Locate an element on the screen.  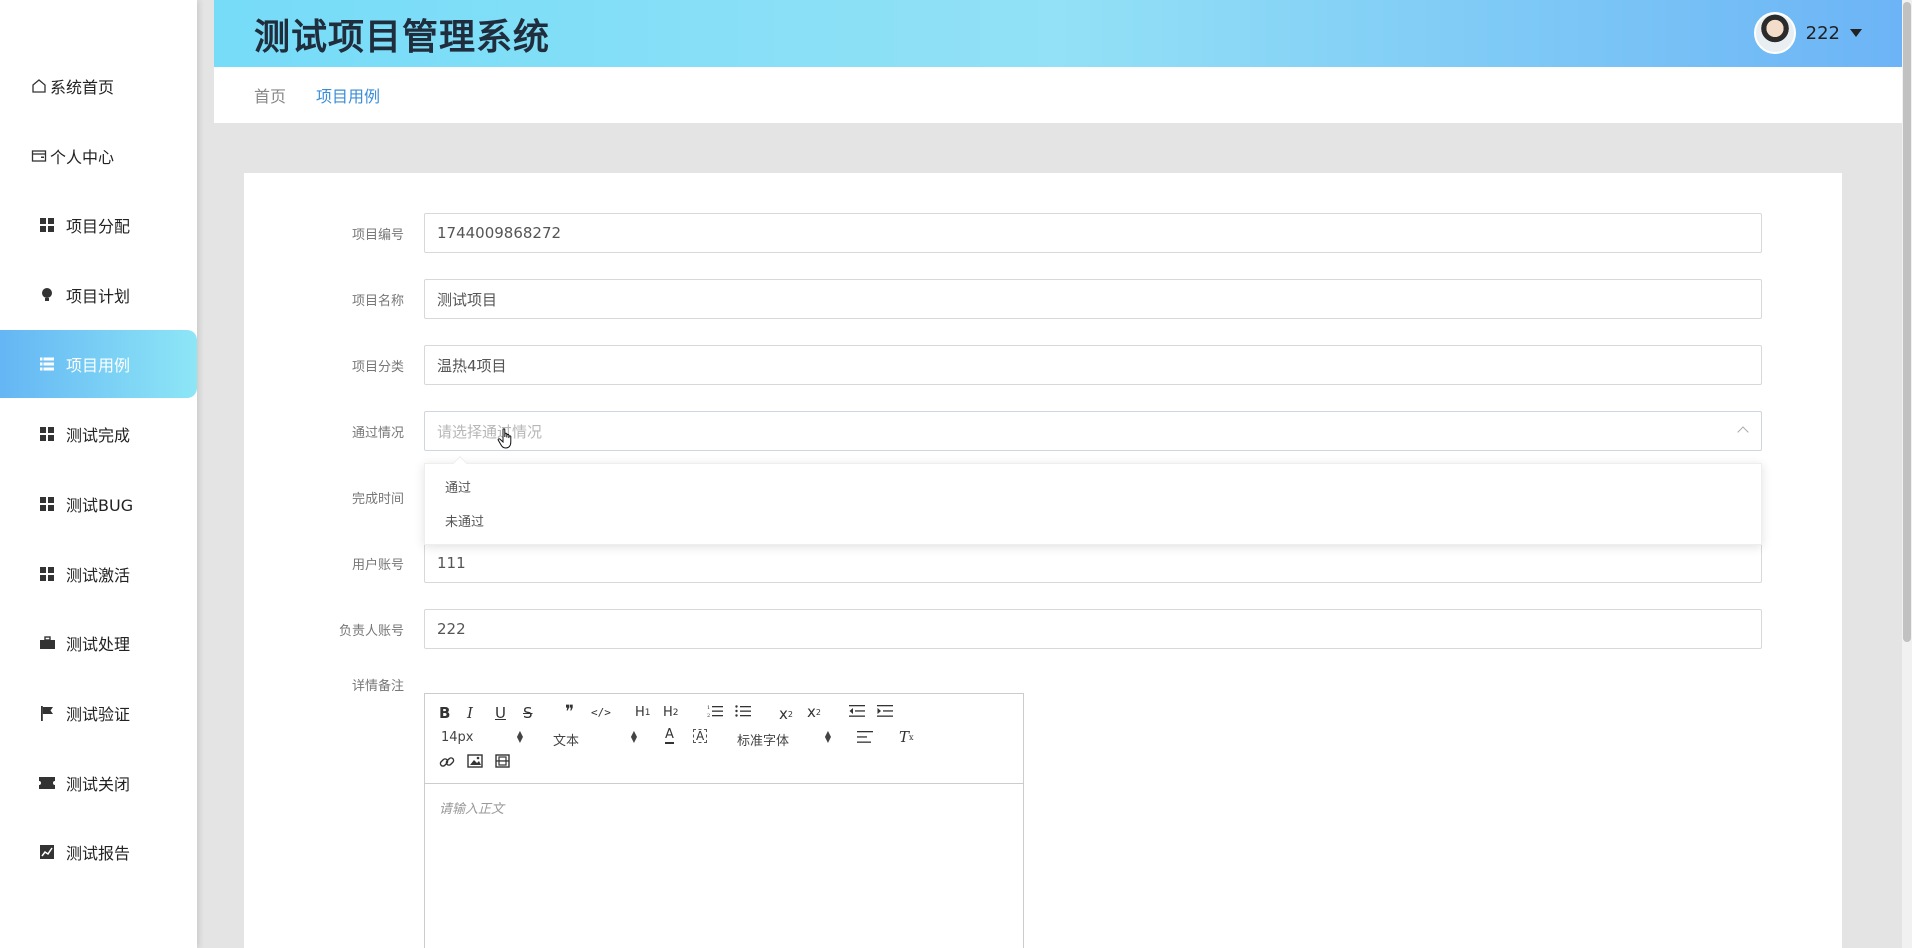
form-row-user-account: 用户账号 111 is located at coordinates (1043, 563).